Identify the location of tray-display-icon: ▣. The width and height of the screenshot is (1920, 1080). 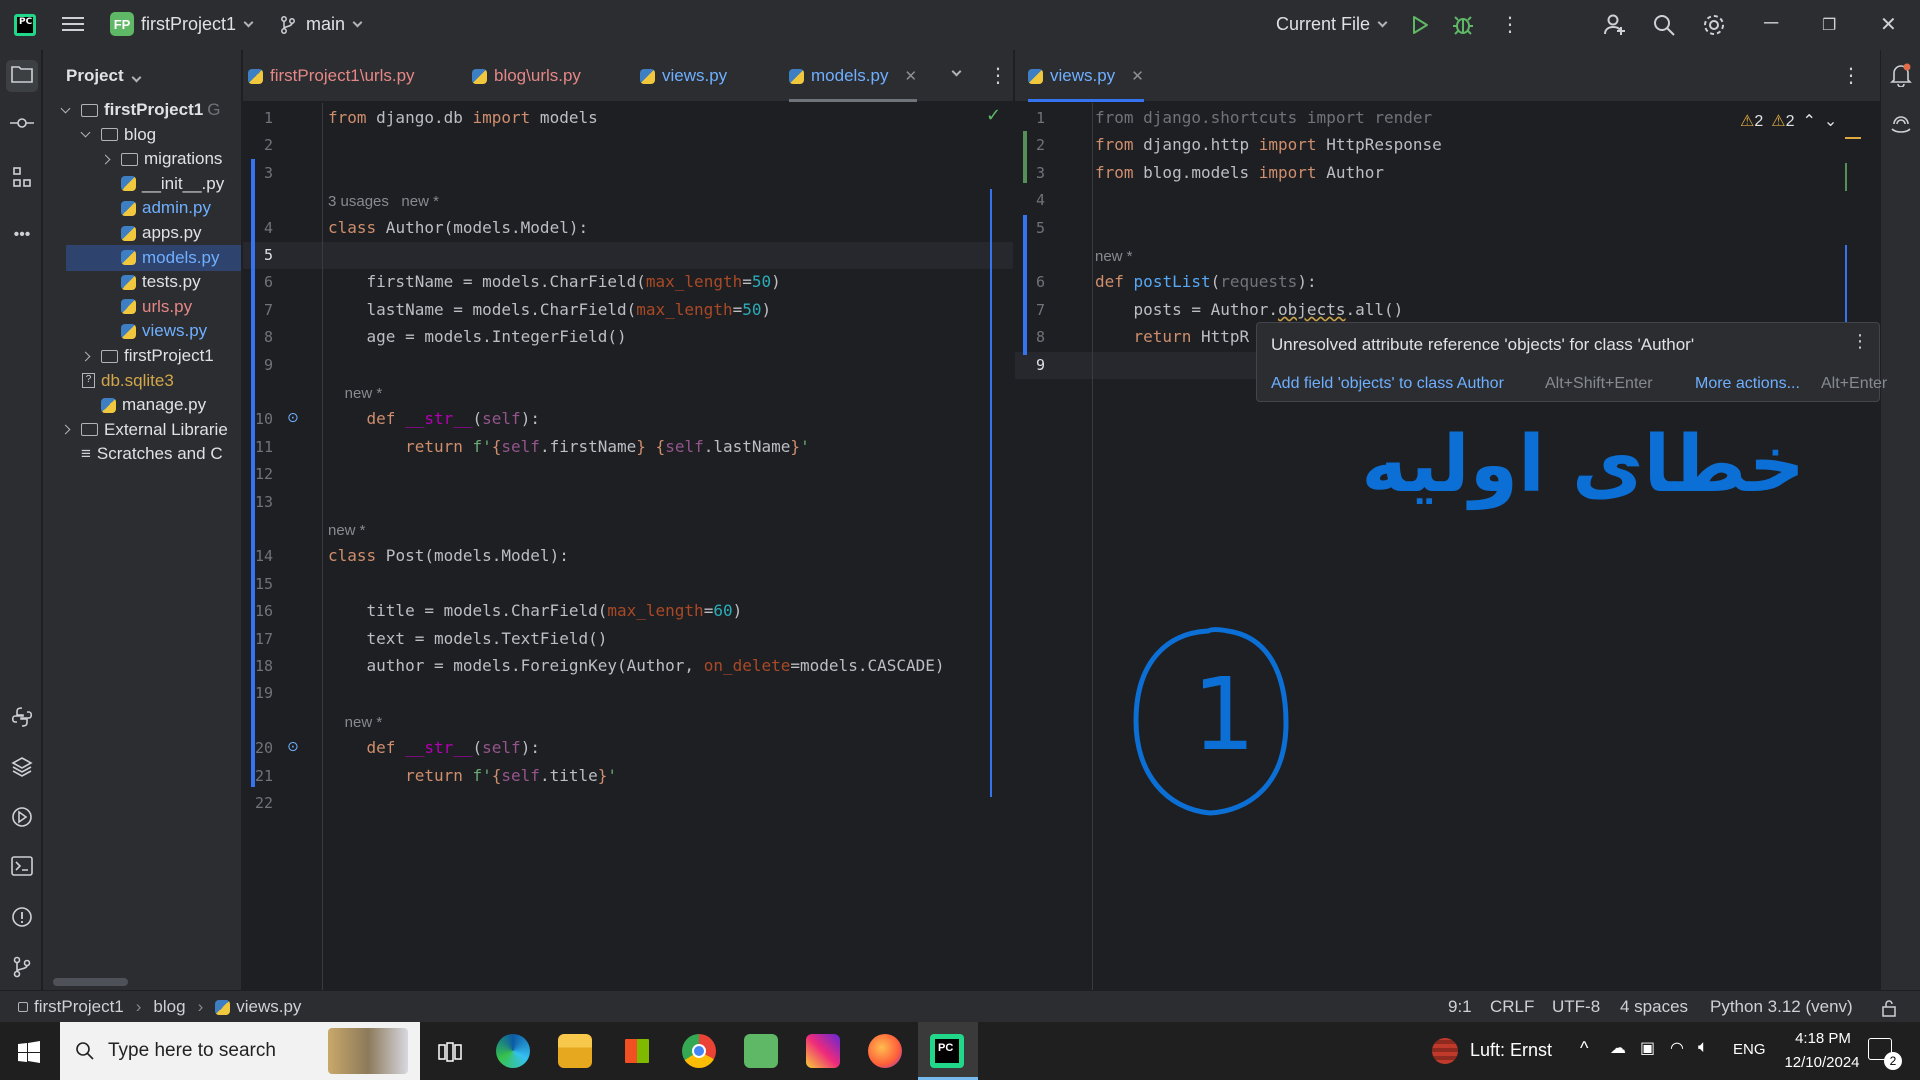
(1647, 1048).